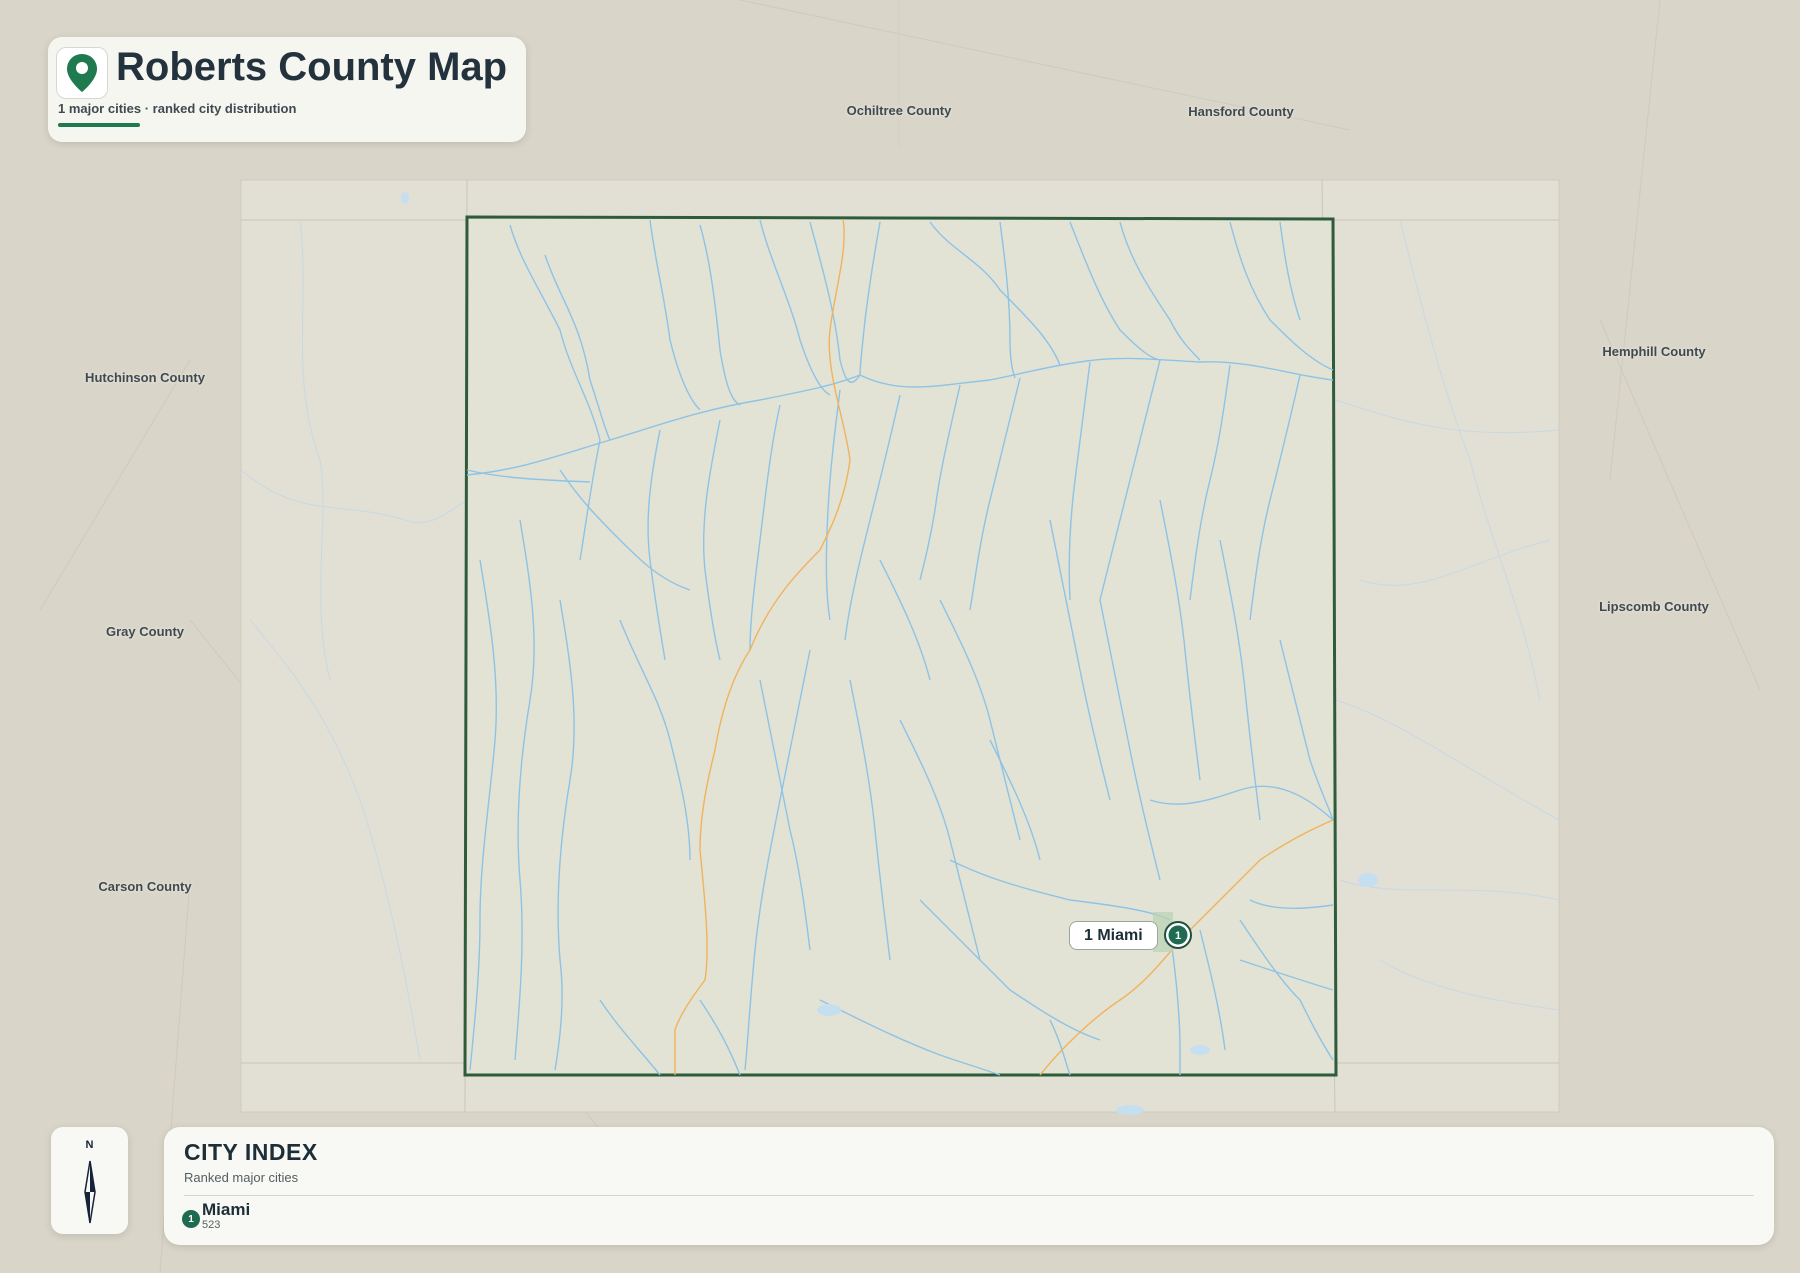 This screenshot has width=1800, height=1273. I want to click on county-label-ochiltree: Ochiltree County, so click(899, 110).